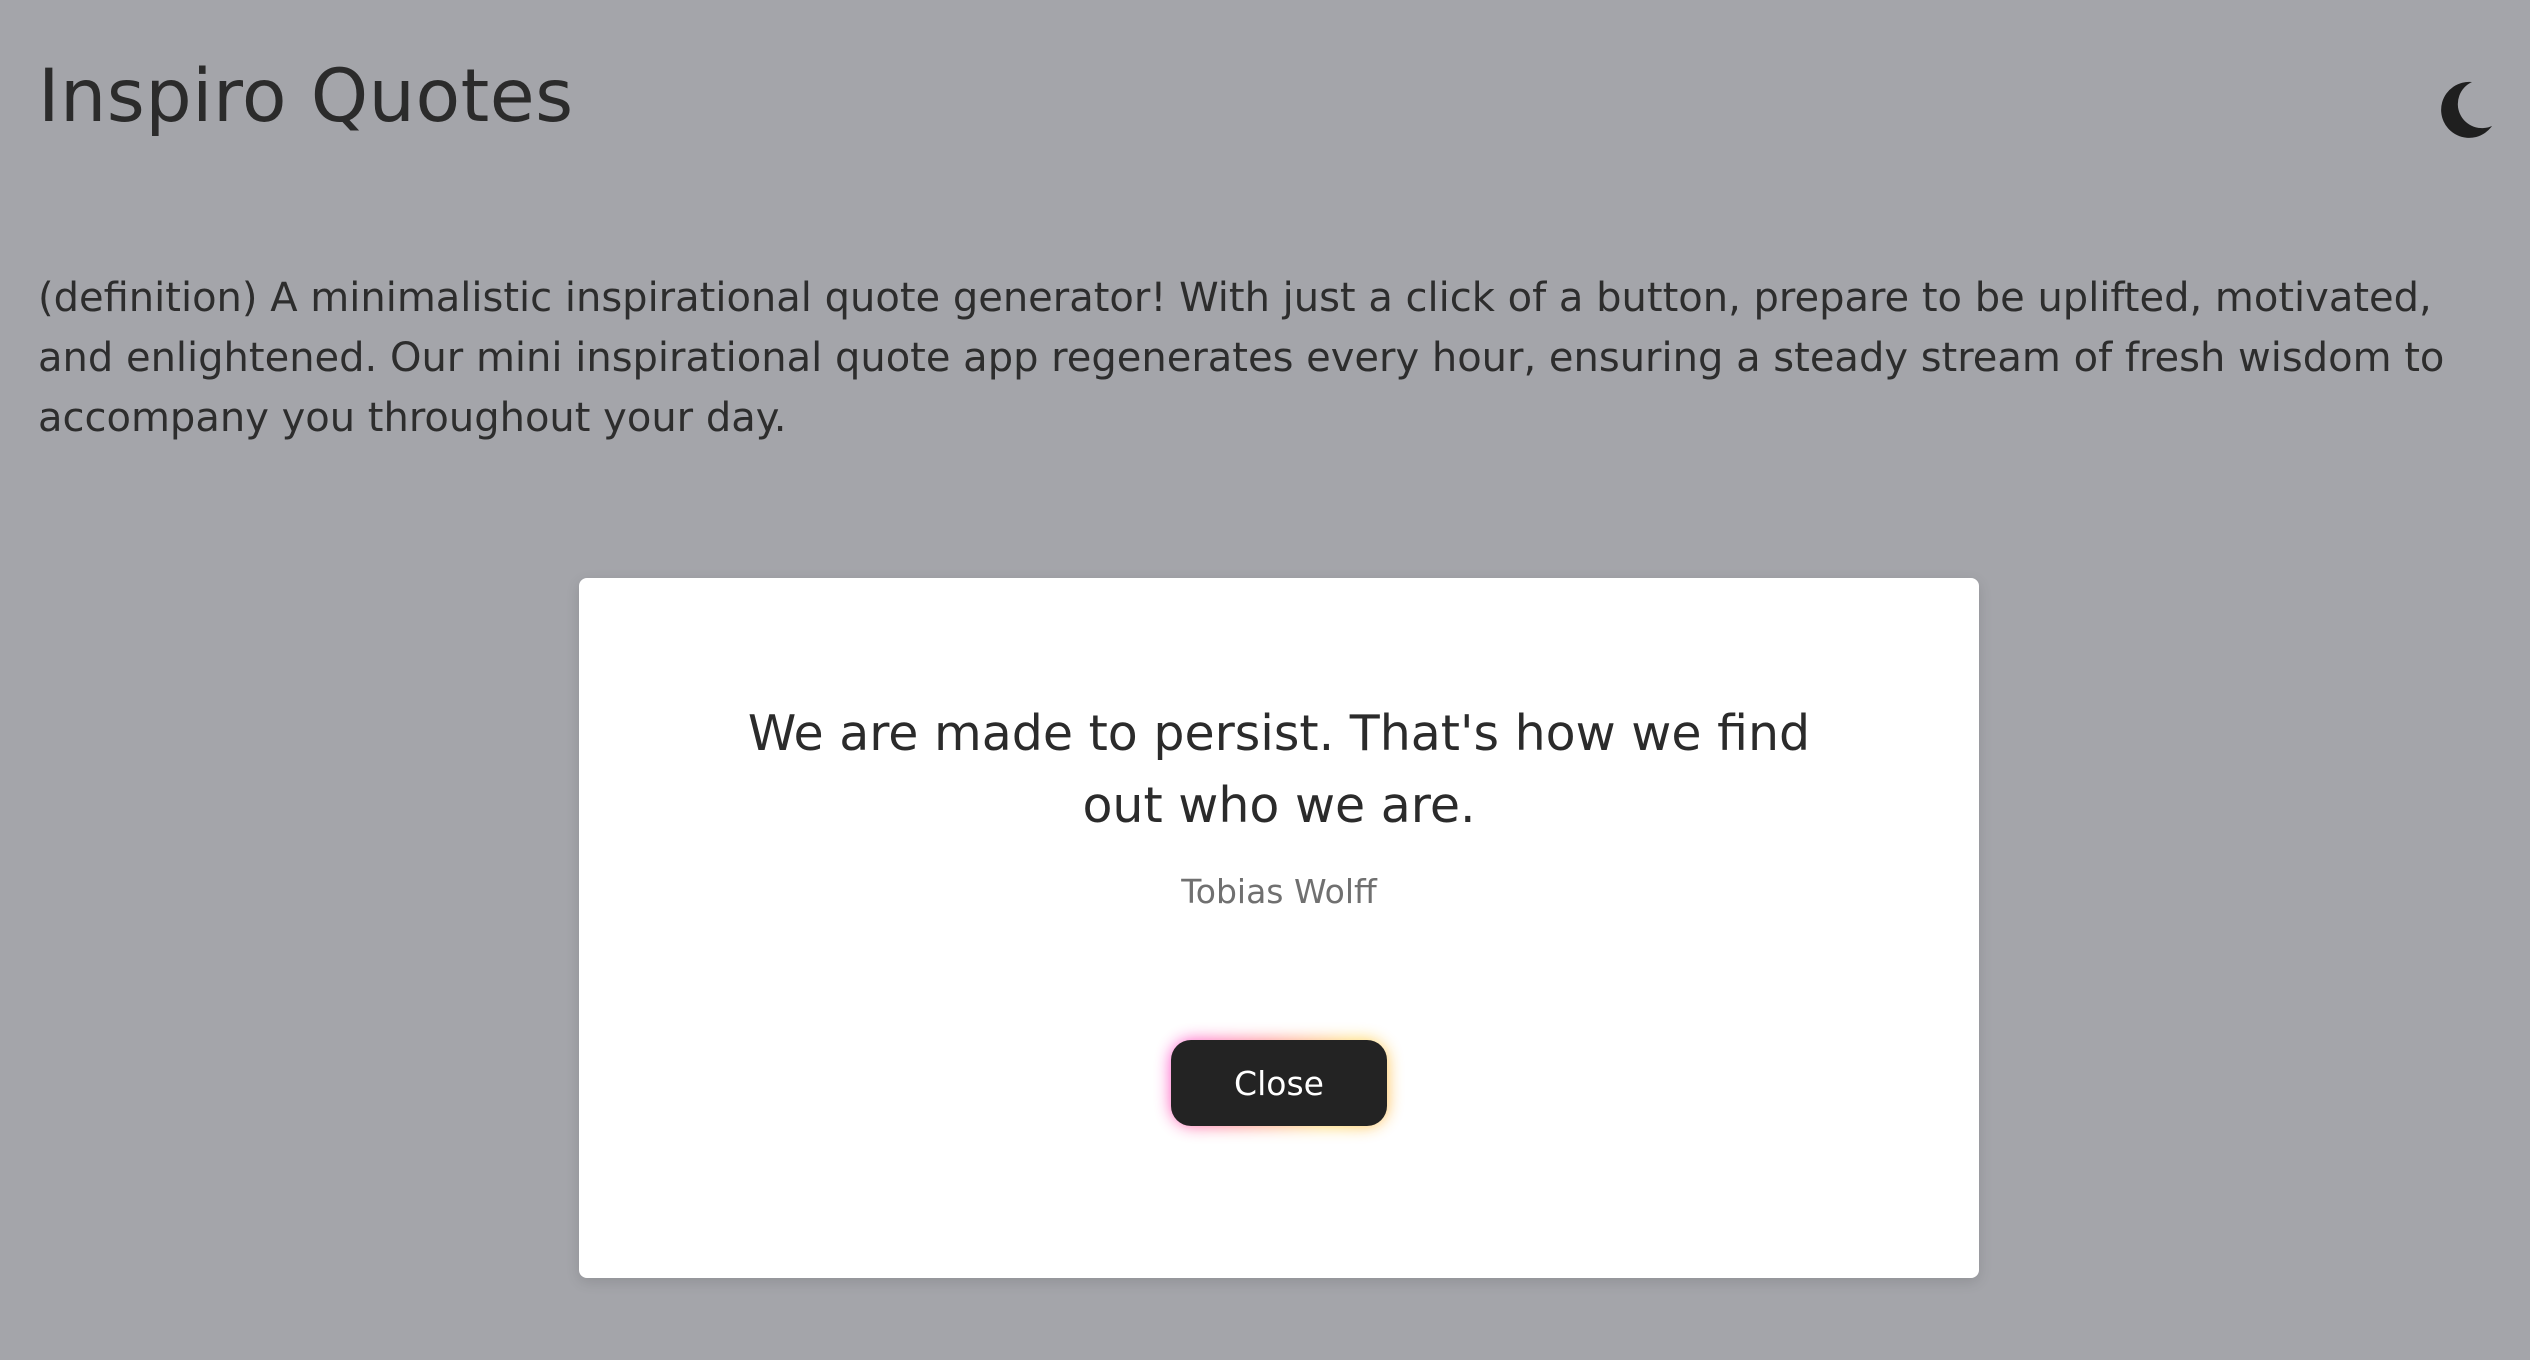 Image resolution: width=2530 pixels, height=1360 pixels. I want to click on app-title: Inspiro Quotes, so click(306, 96).